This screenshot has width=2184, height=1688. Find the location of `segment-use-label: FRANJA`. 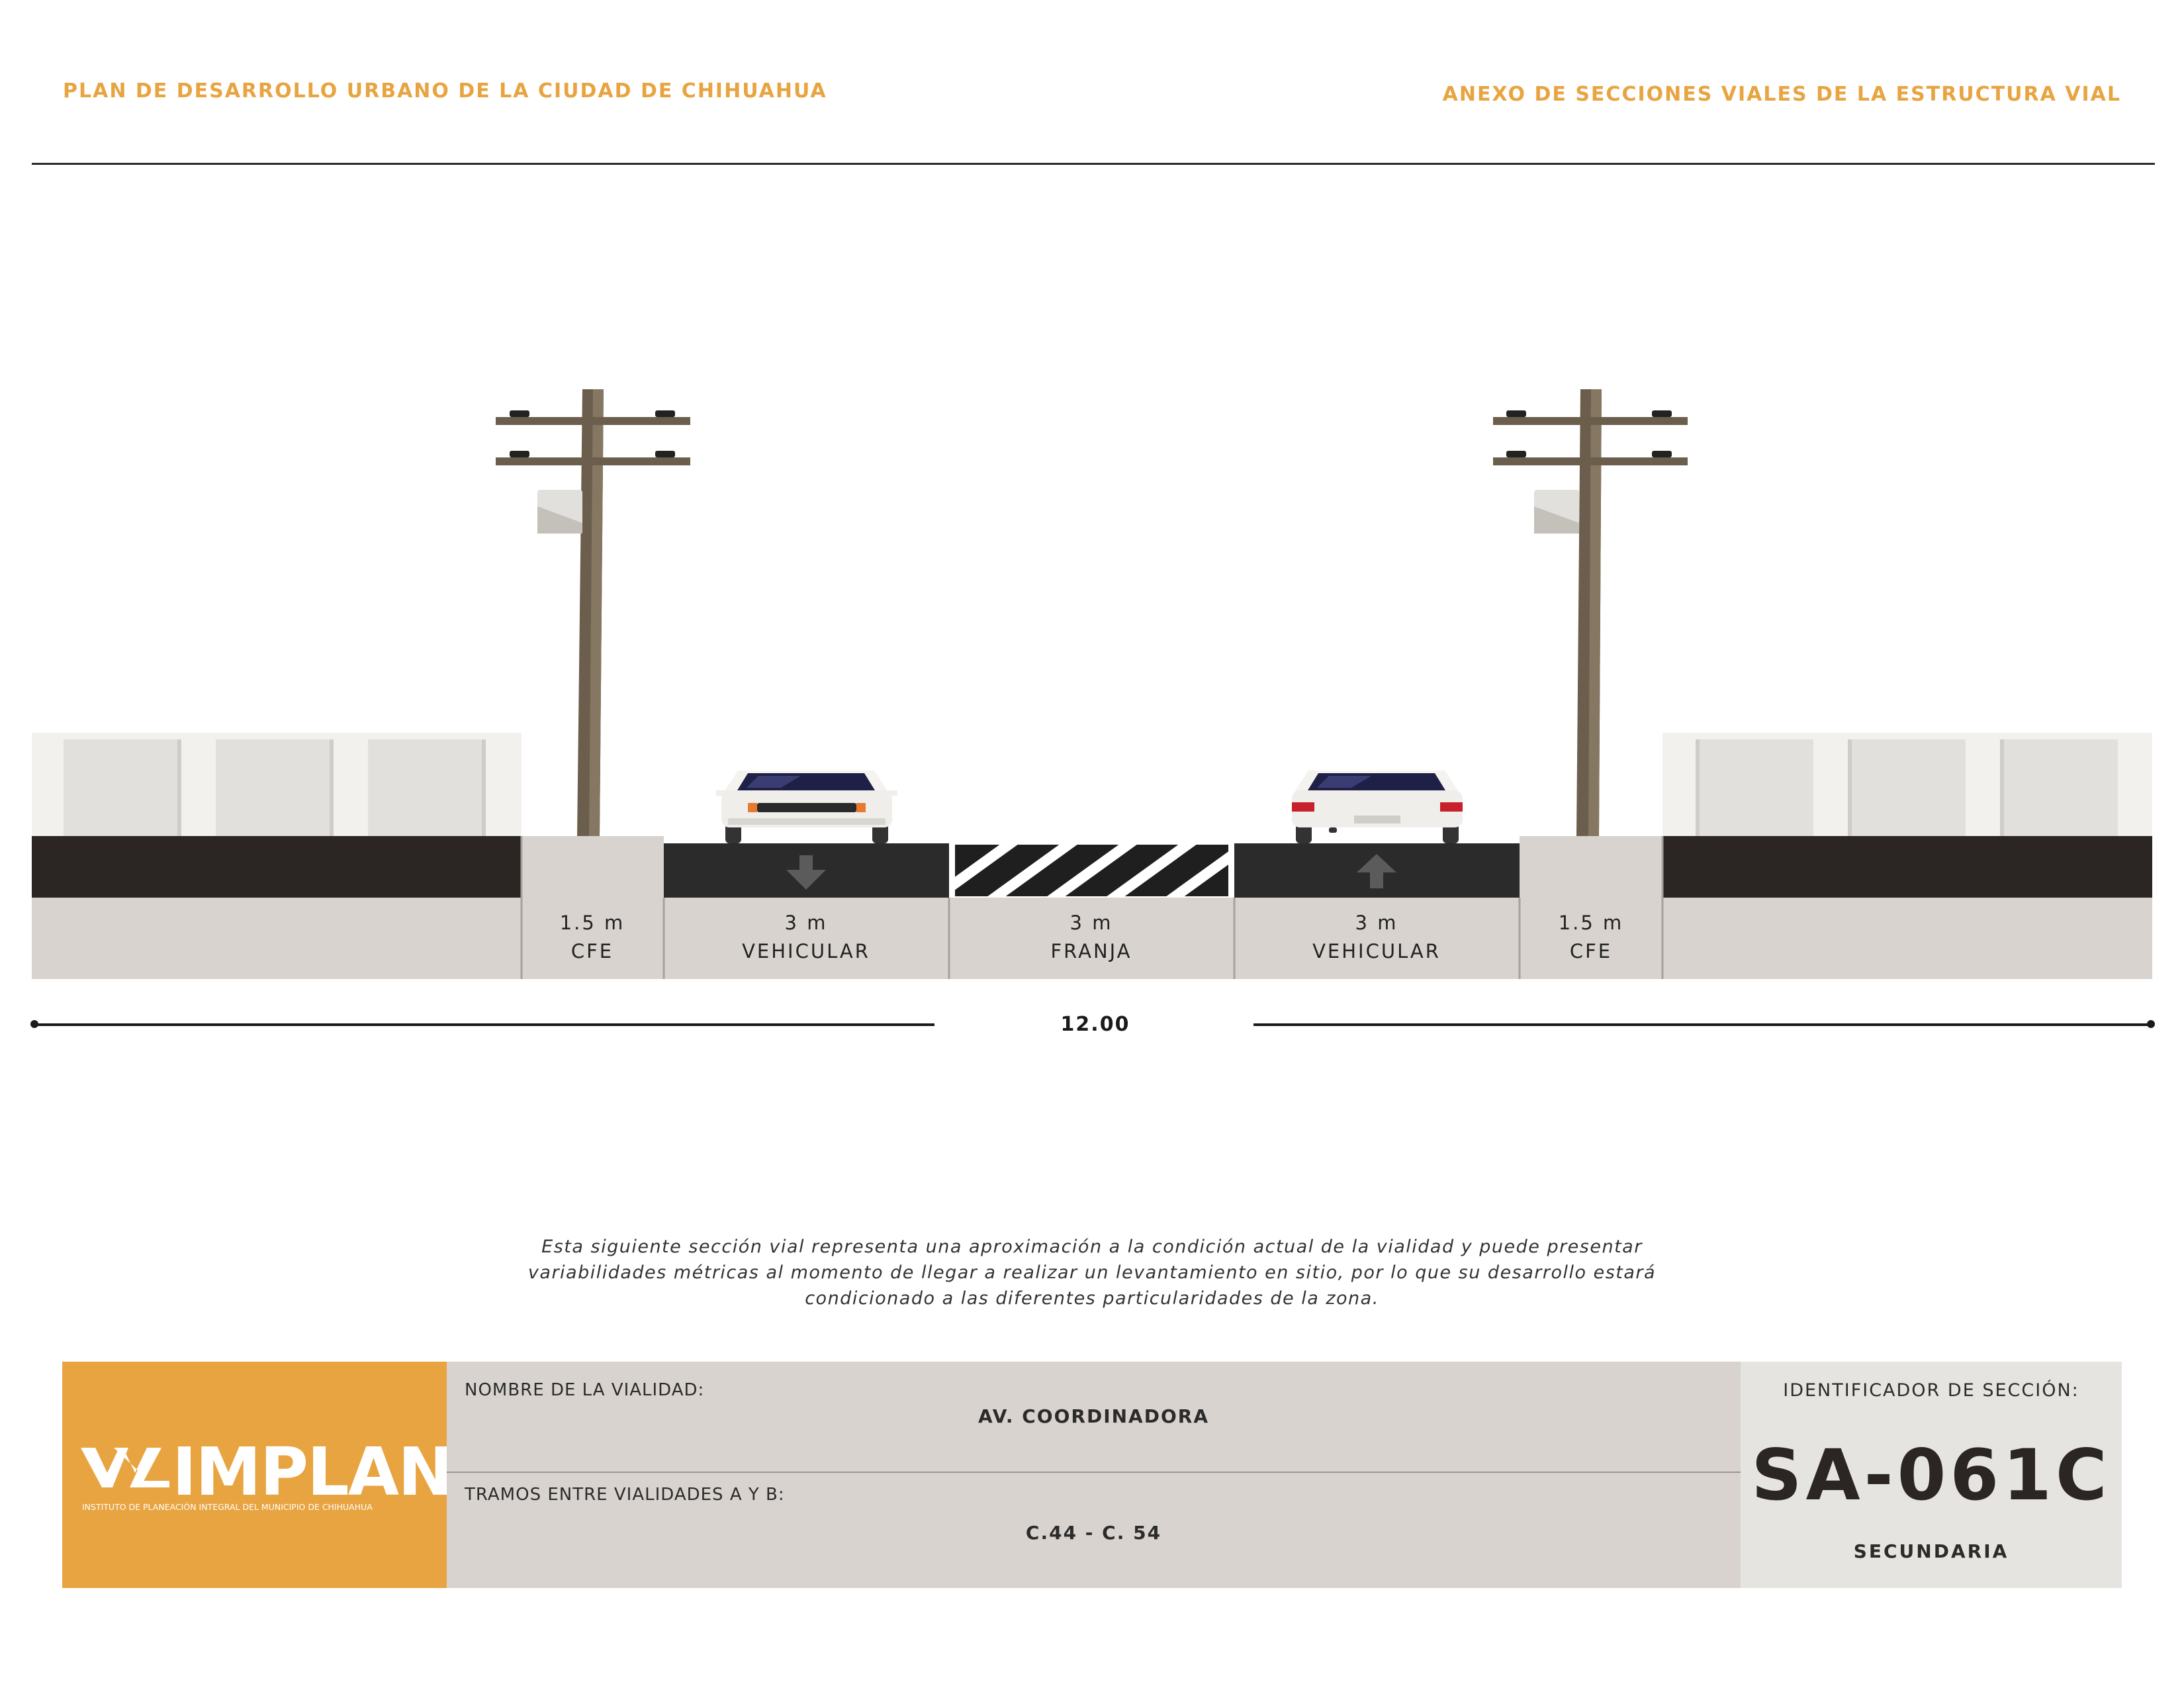

segment-use-label: FRANJA is located at coordinates (1091, 951).